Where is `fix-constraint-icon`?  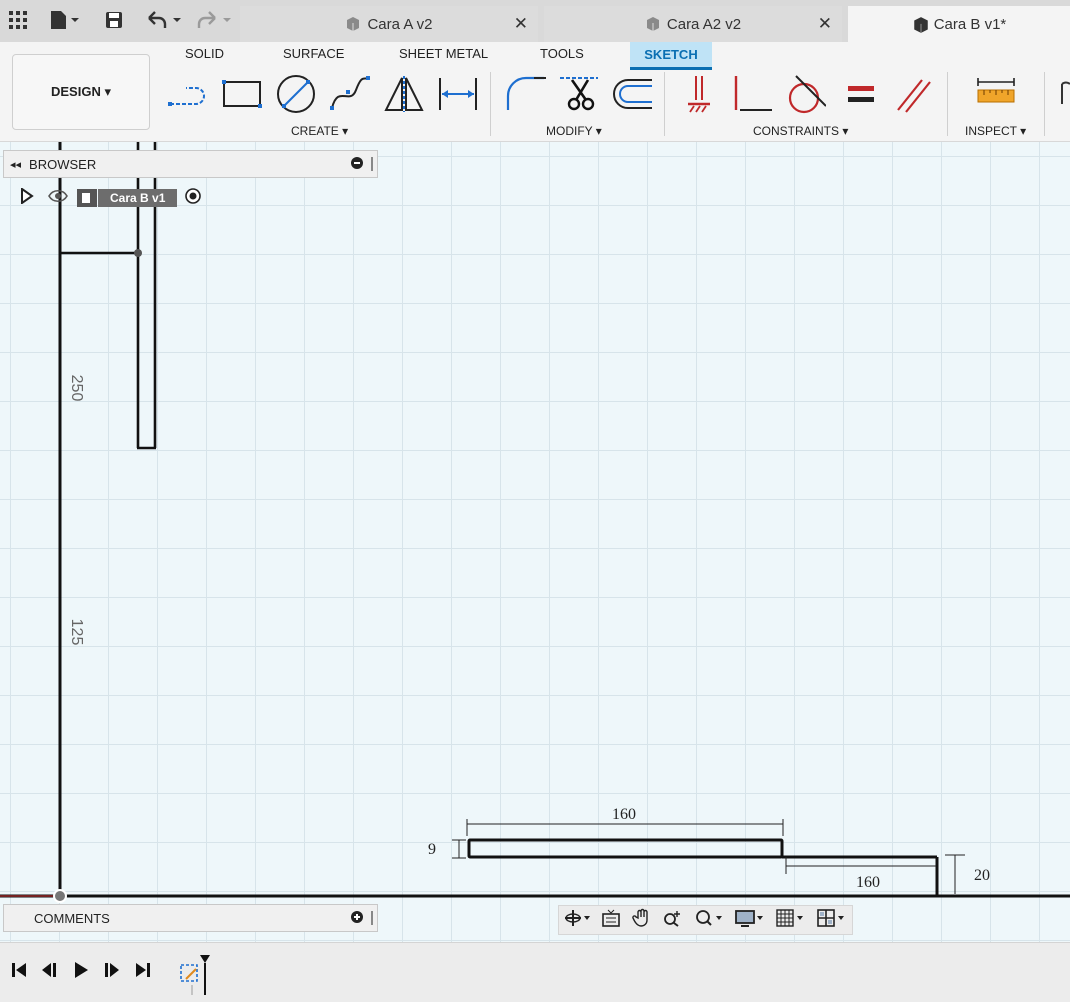 fix-constraint-icon is located at coordinates (702, 94).